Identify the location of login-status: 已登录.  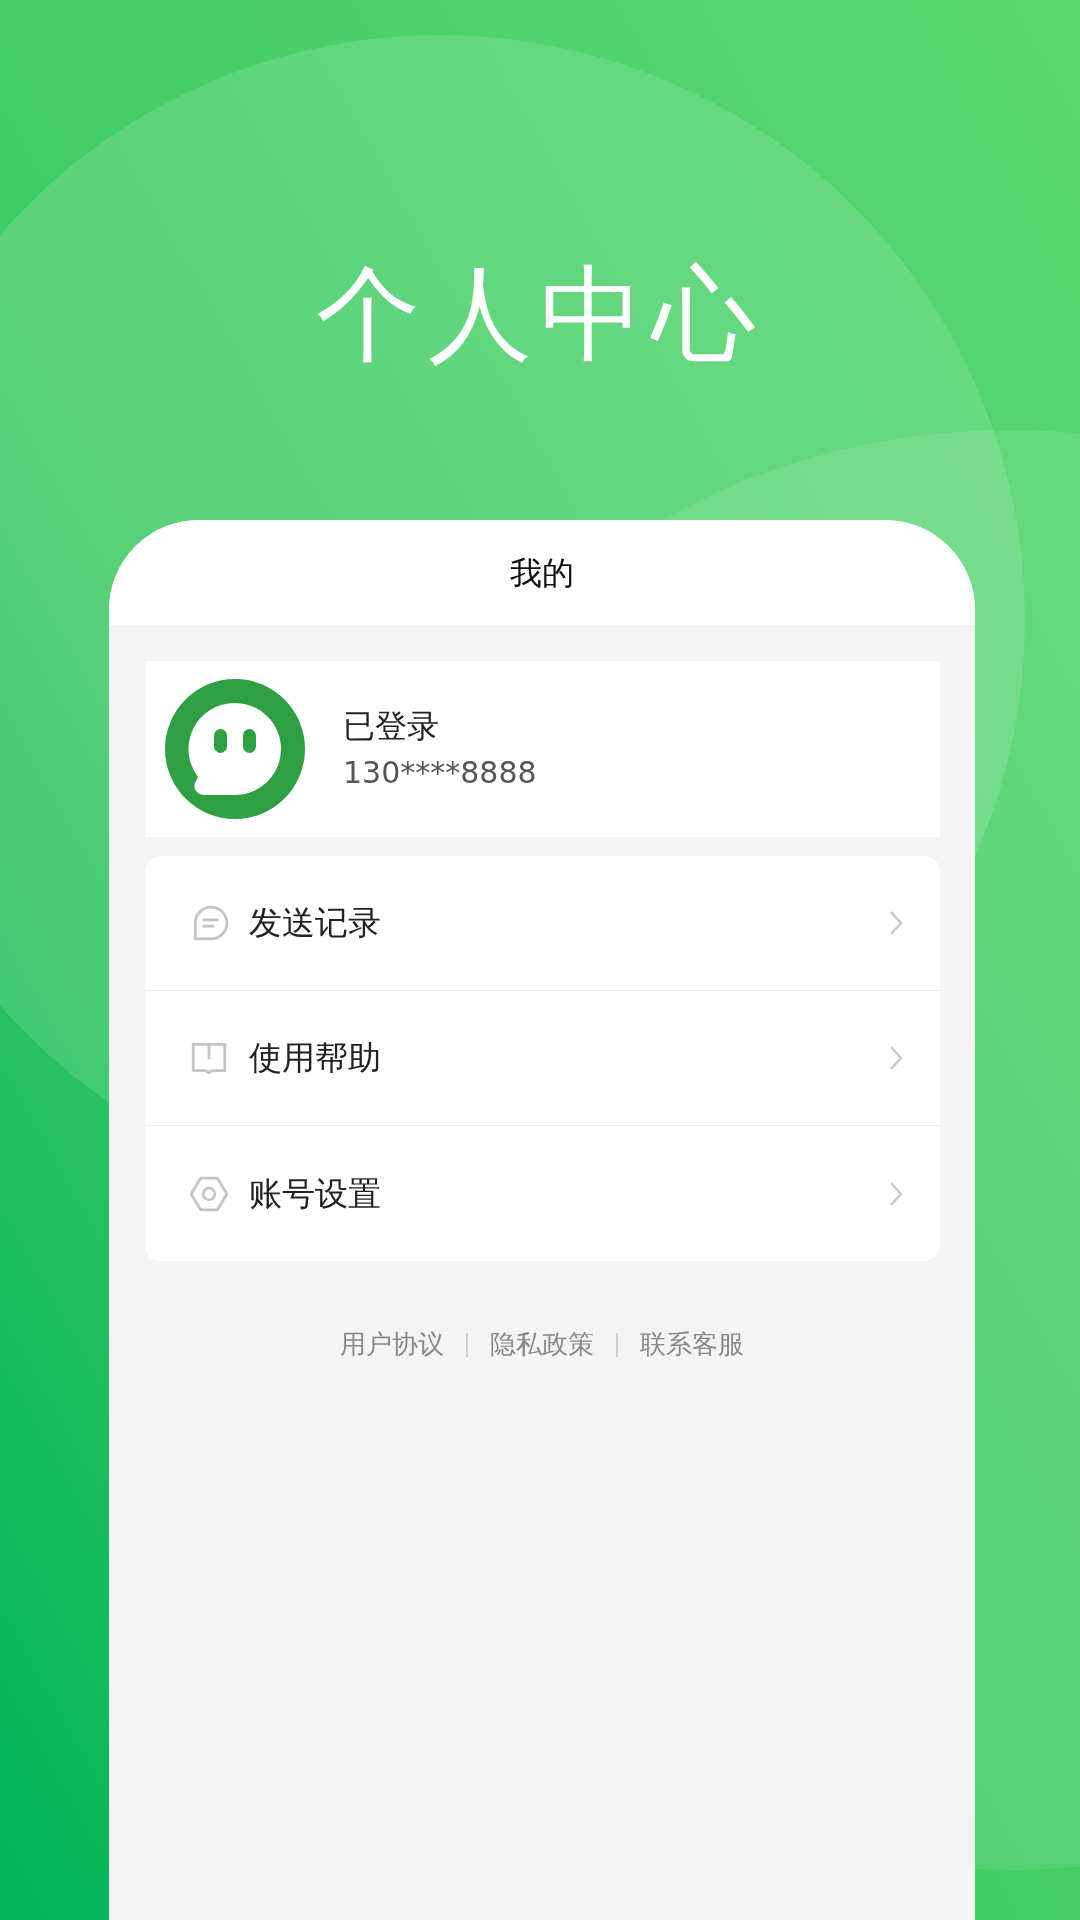
(391, 726).